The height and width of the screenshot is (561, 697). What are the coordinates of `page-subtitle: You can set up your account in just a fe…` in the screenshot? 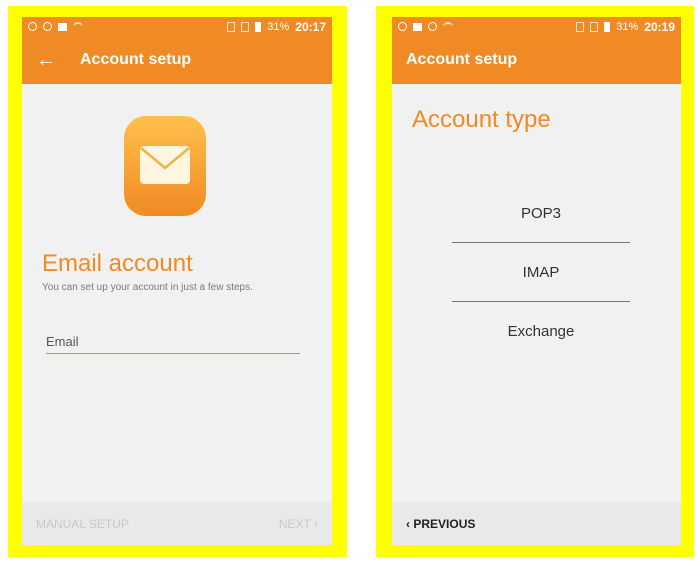 It's located at (147, 287).